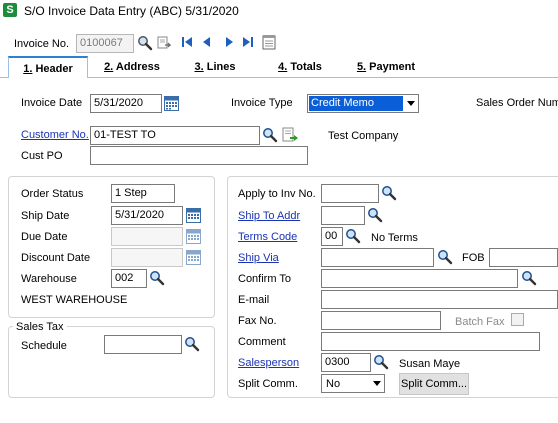 This screenshot has width=558, height=423. I want to click on ship-date-label: Ship Date, so click(45, 216).